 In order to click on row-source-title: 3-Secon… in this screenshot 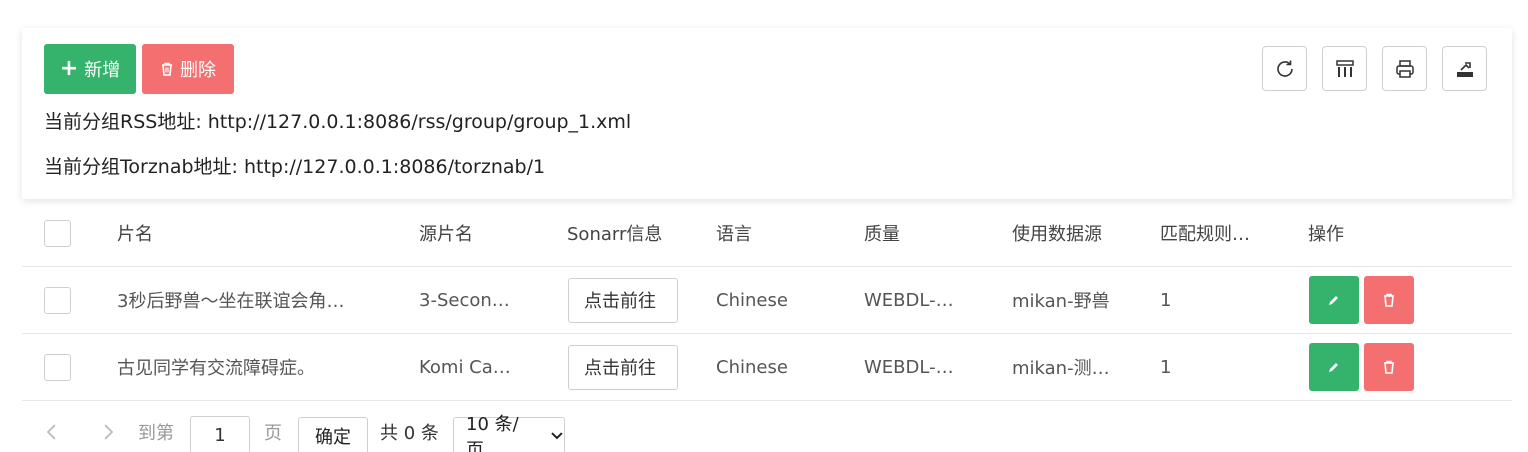, I will do `click(464, 300)`.